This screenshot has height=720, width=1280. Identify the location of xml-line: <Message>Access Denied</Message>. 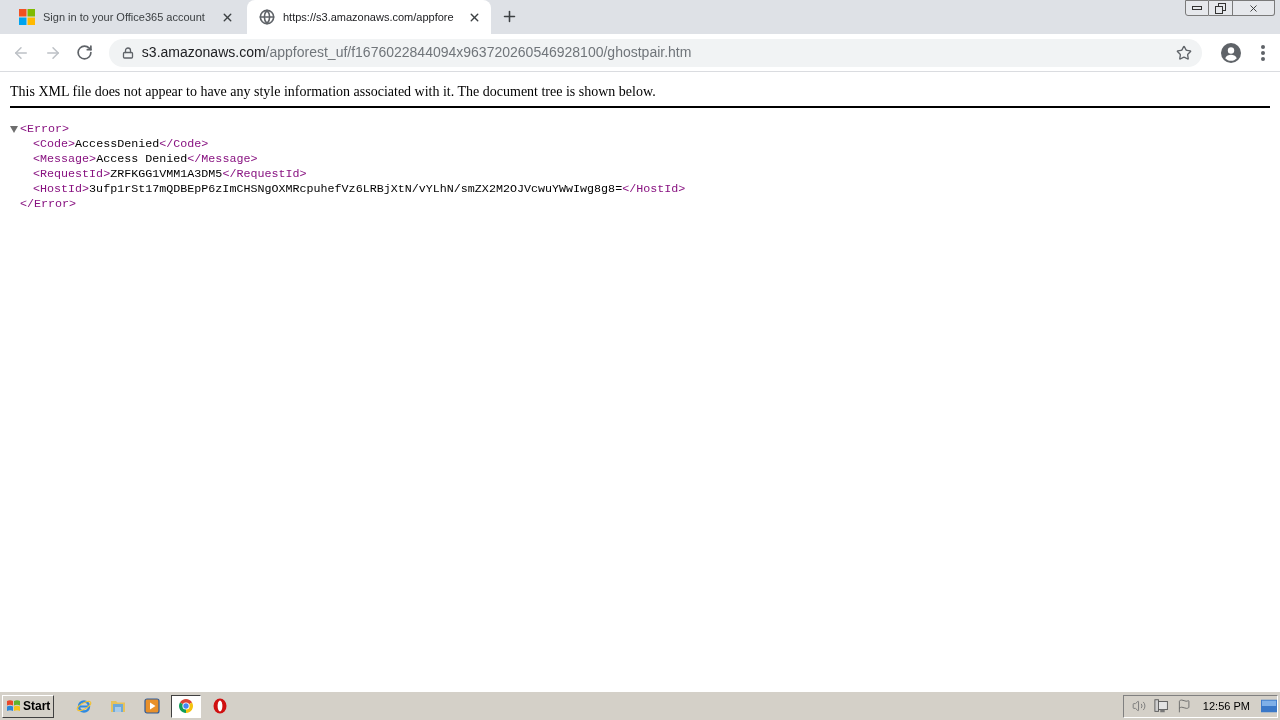
(145, 159).